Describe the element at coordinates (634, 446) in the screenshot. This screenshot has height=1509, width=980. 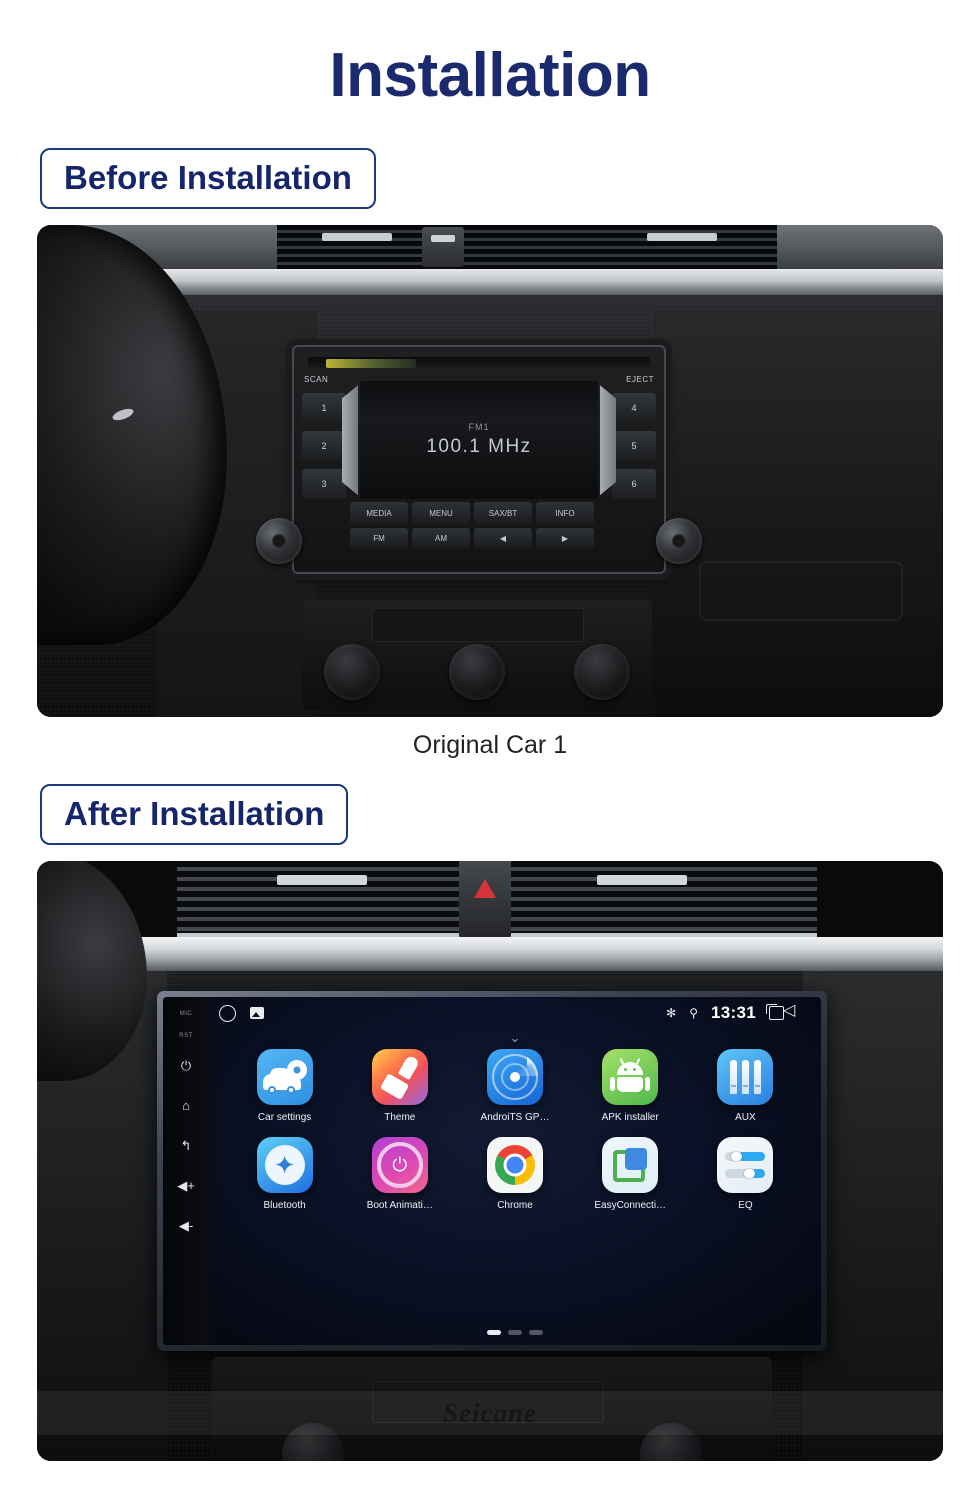
I see `radio-preset-5: 5` at that location.